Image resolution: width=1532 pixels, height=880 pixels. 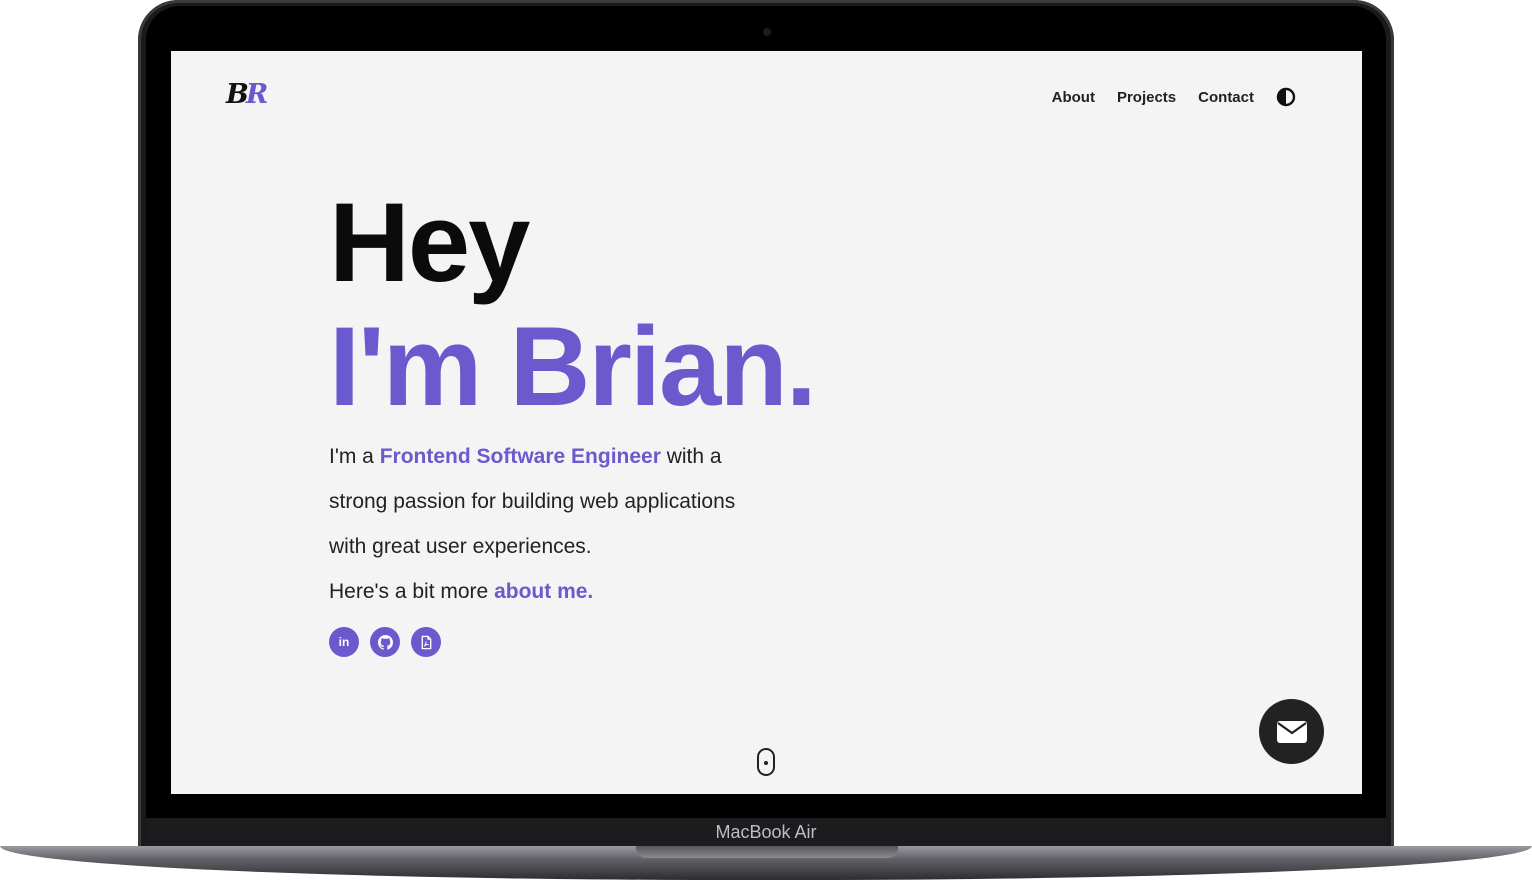 I want to click on hero-greeting: Hey, so click(x=429, y=242).